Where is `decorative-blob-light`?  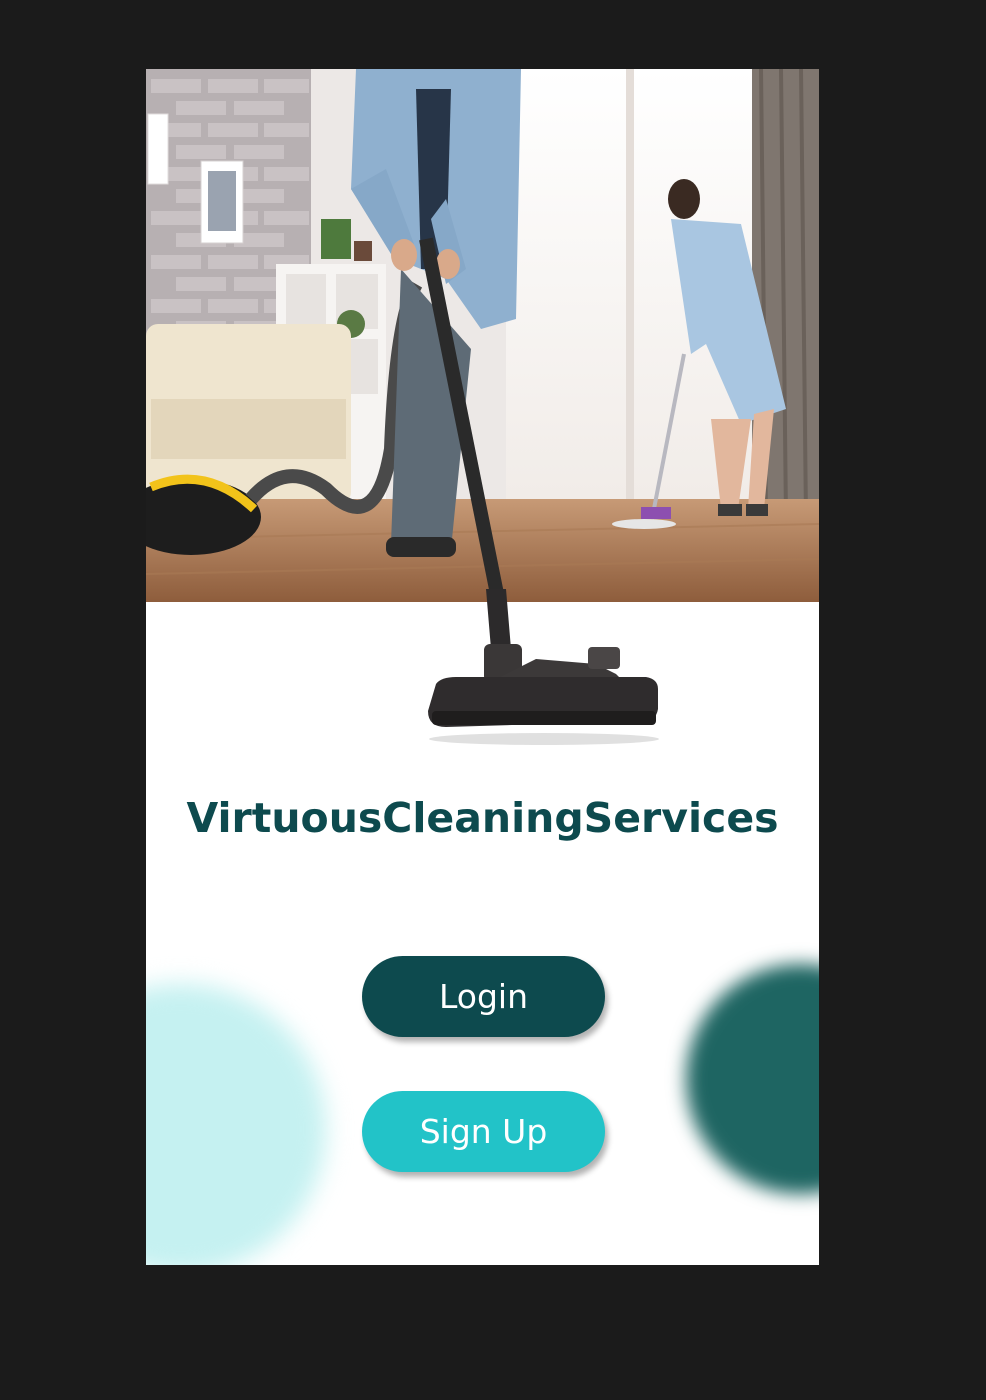
decorative-blob-light is located at coordinates (236, 1124).